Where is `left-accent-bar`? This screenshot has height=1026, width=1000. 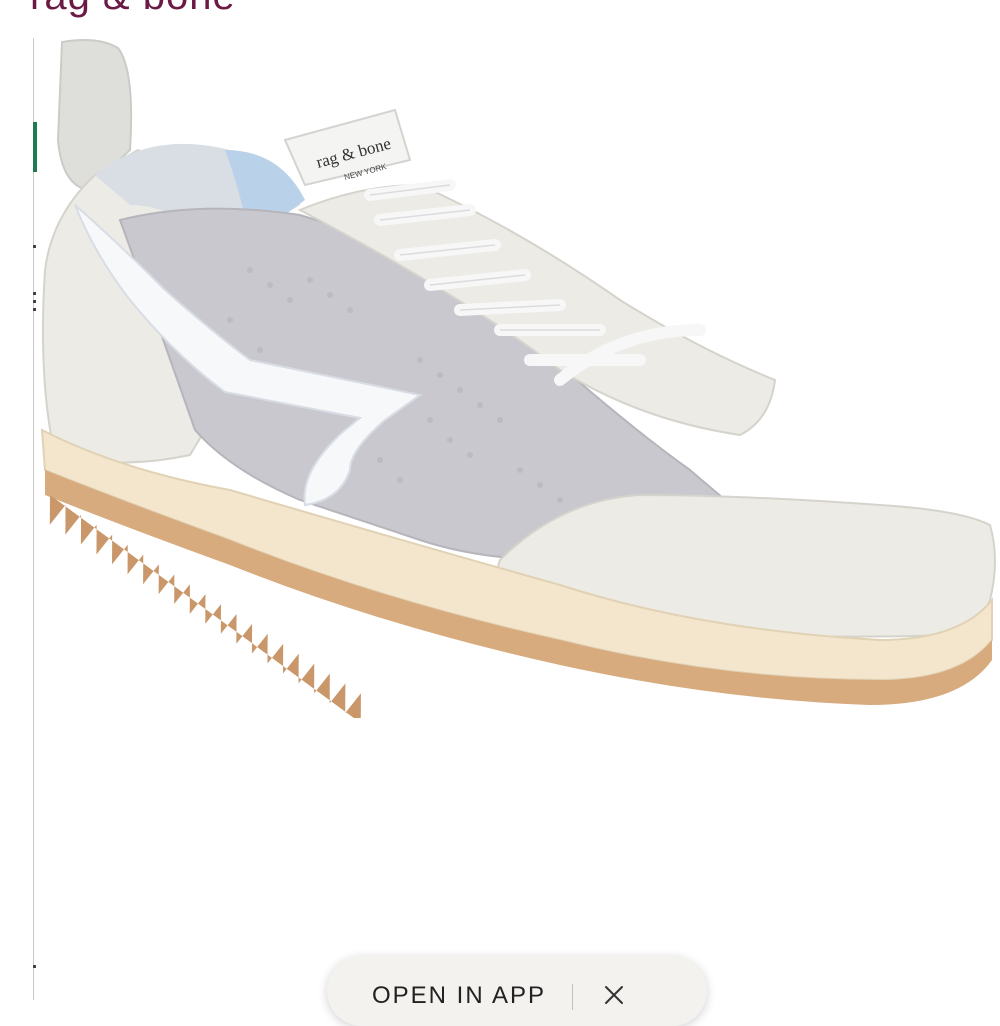 left-accent-bar is located at coordinates (35, 147).